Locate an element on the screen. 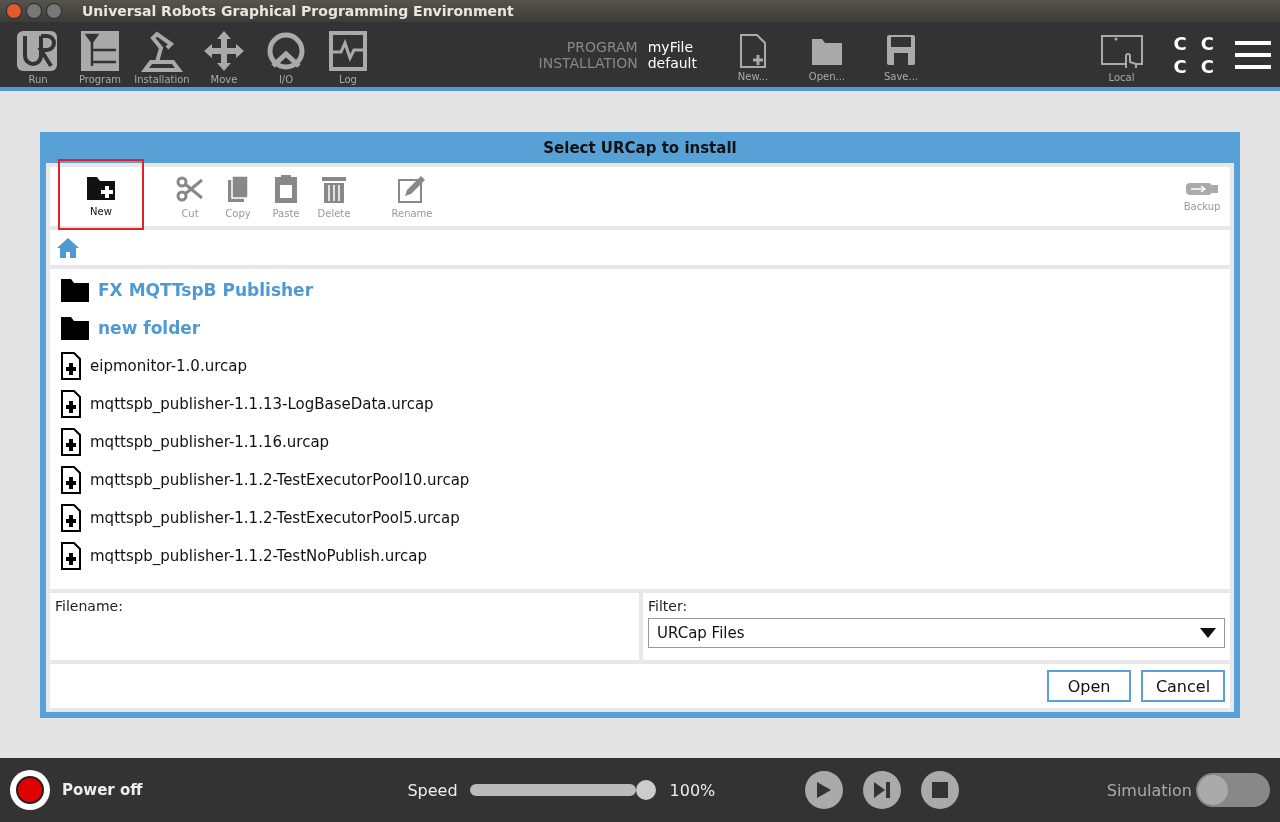  folder-name: new folder is located at coordinates (149, 328).